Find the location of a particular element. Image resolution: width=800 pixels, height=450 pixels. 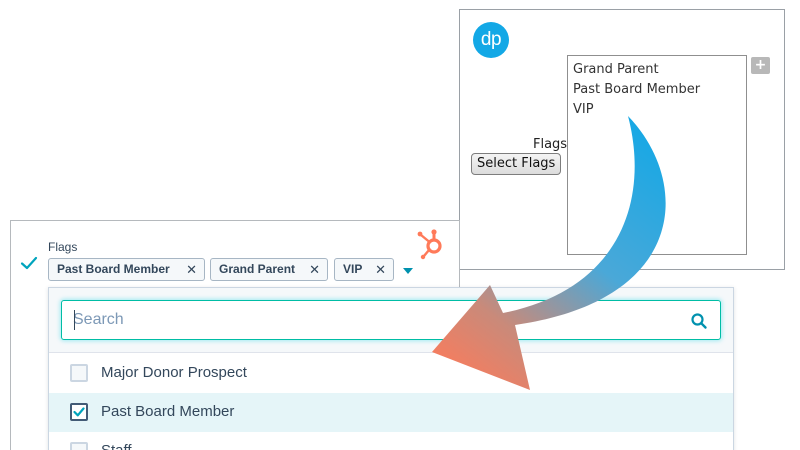

option-checkbox-checked is located at coordinates (79, 412).